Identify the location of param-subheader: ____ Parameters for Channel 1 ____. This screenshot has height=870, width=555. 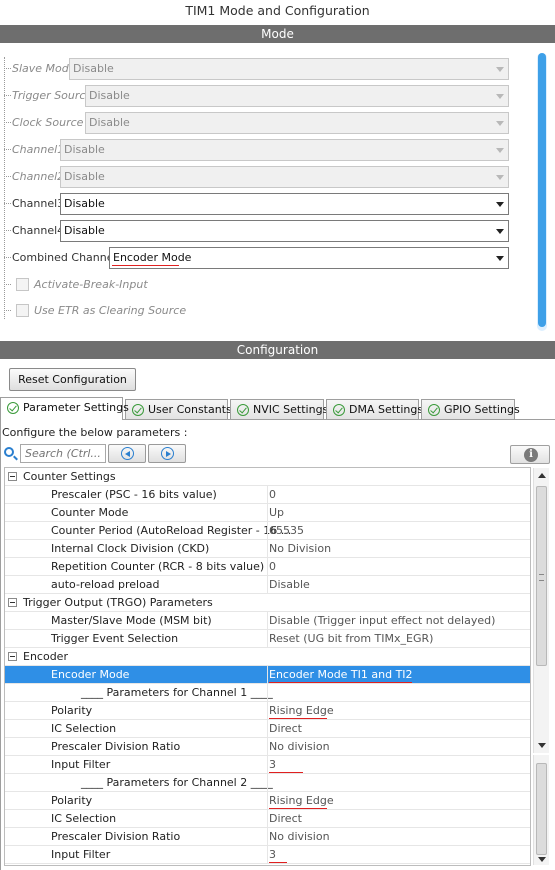
(267, 693).